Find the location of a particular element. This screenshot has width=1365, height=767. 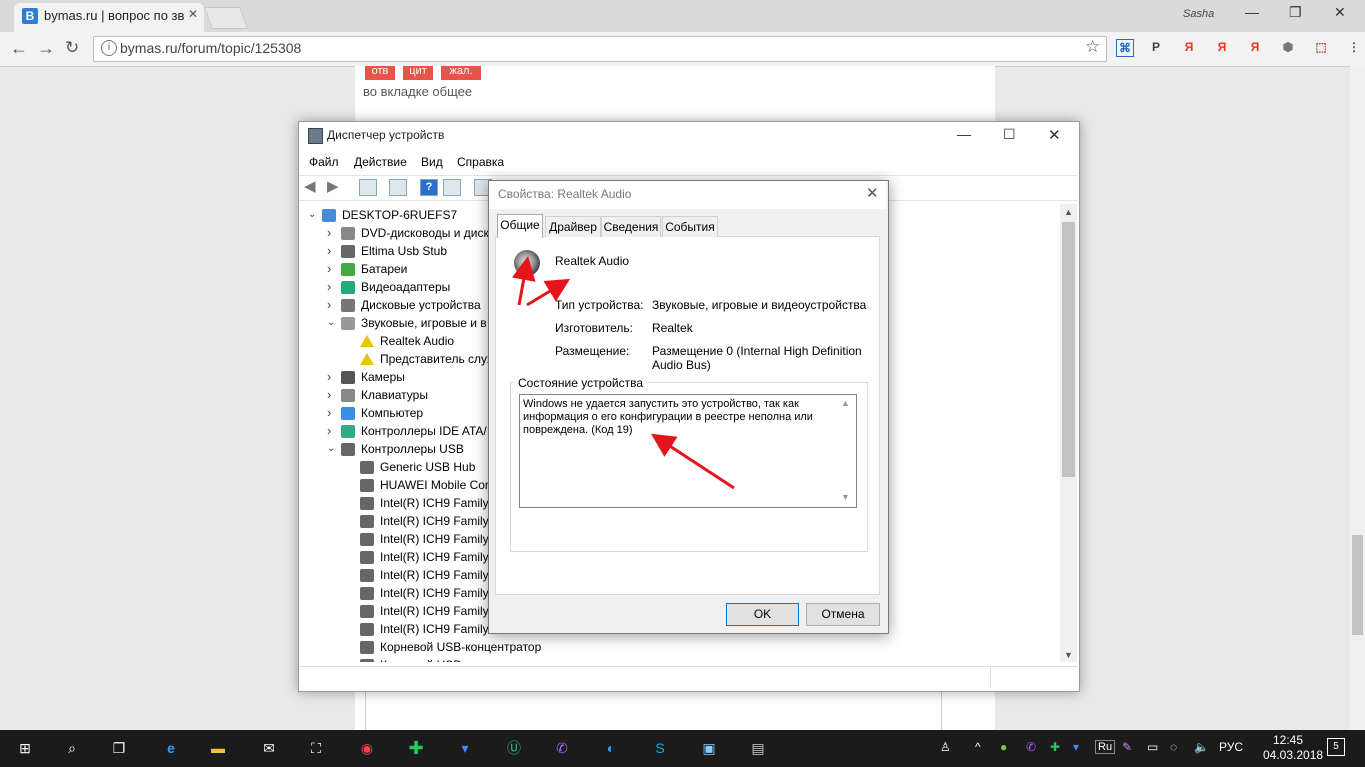

pen-icon: ✎ is located at coordinates (1127, 747).